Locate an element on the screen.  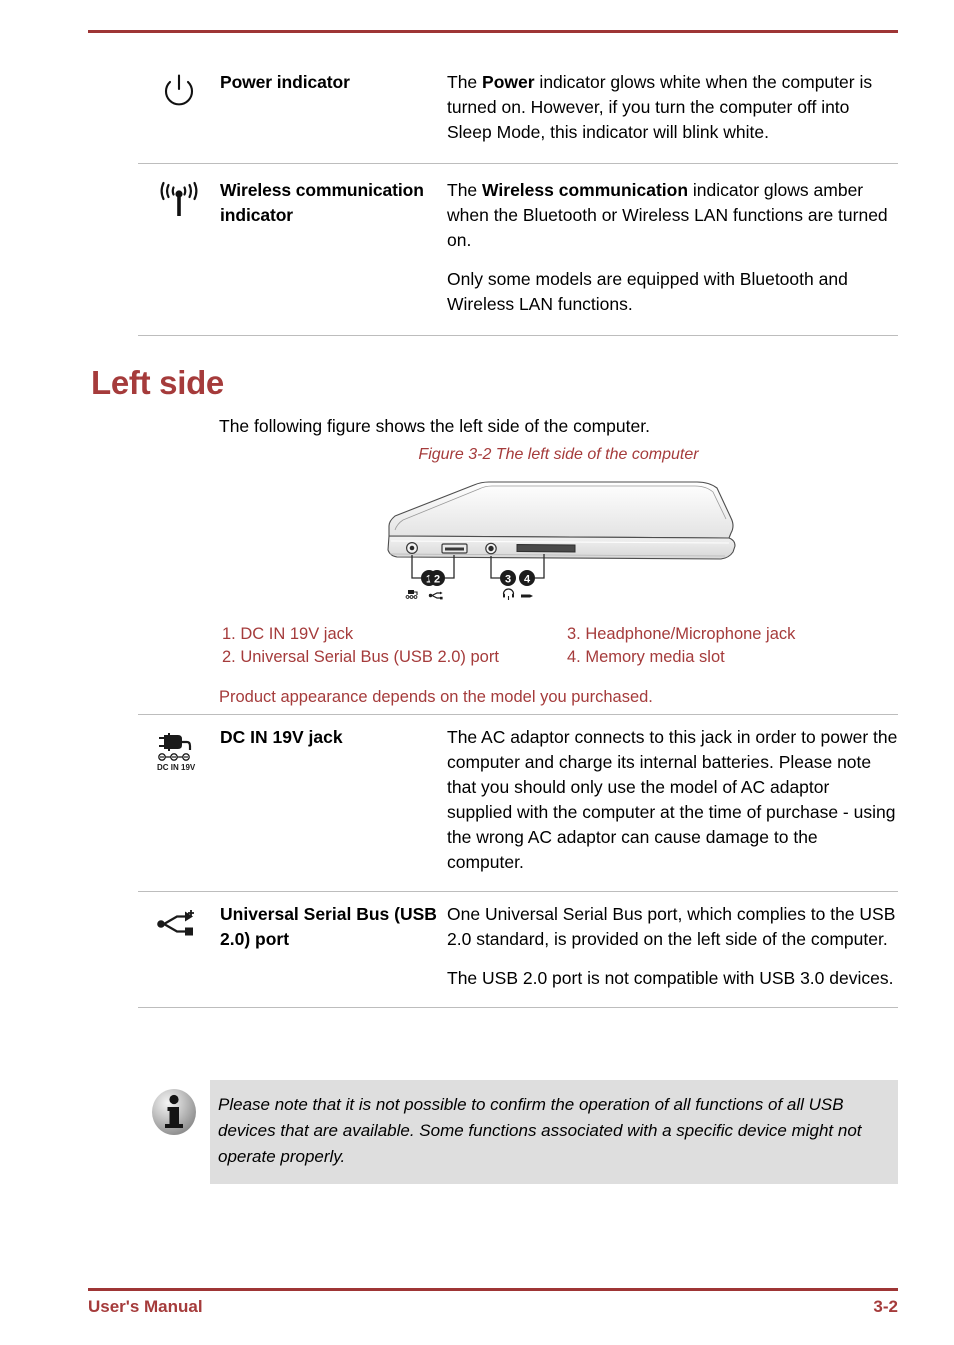
callout-3: 3 is located at coordinates (507, 578).